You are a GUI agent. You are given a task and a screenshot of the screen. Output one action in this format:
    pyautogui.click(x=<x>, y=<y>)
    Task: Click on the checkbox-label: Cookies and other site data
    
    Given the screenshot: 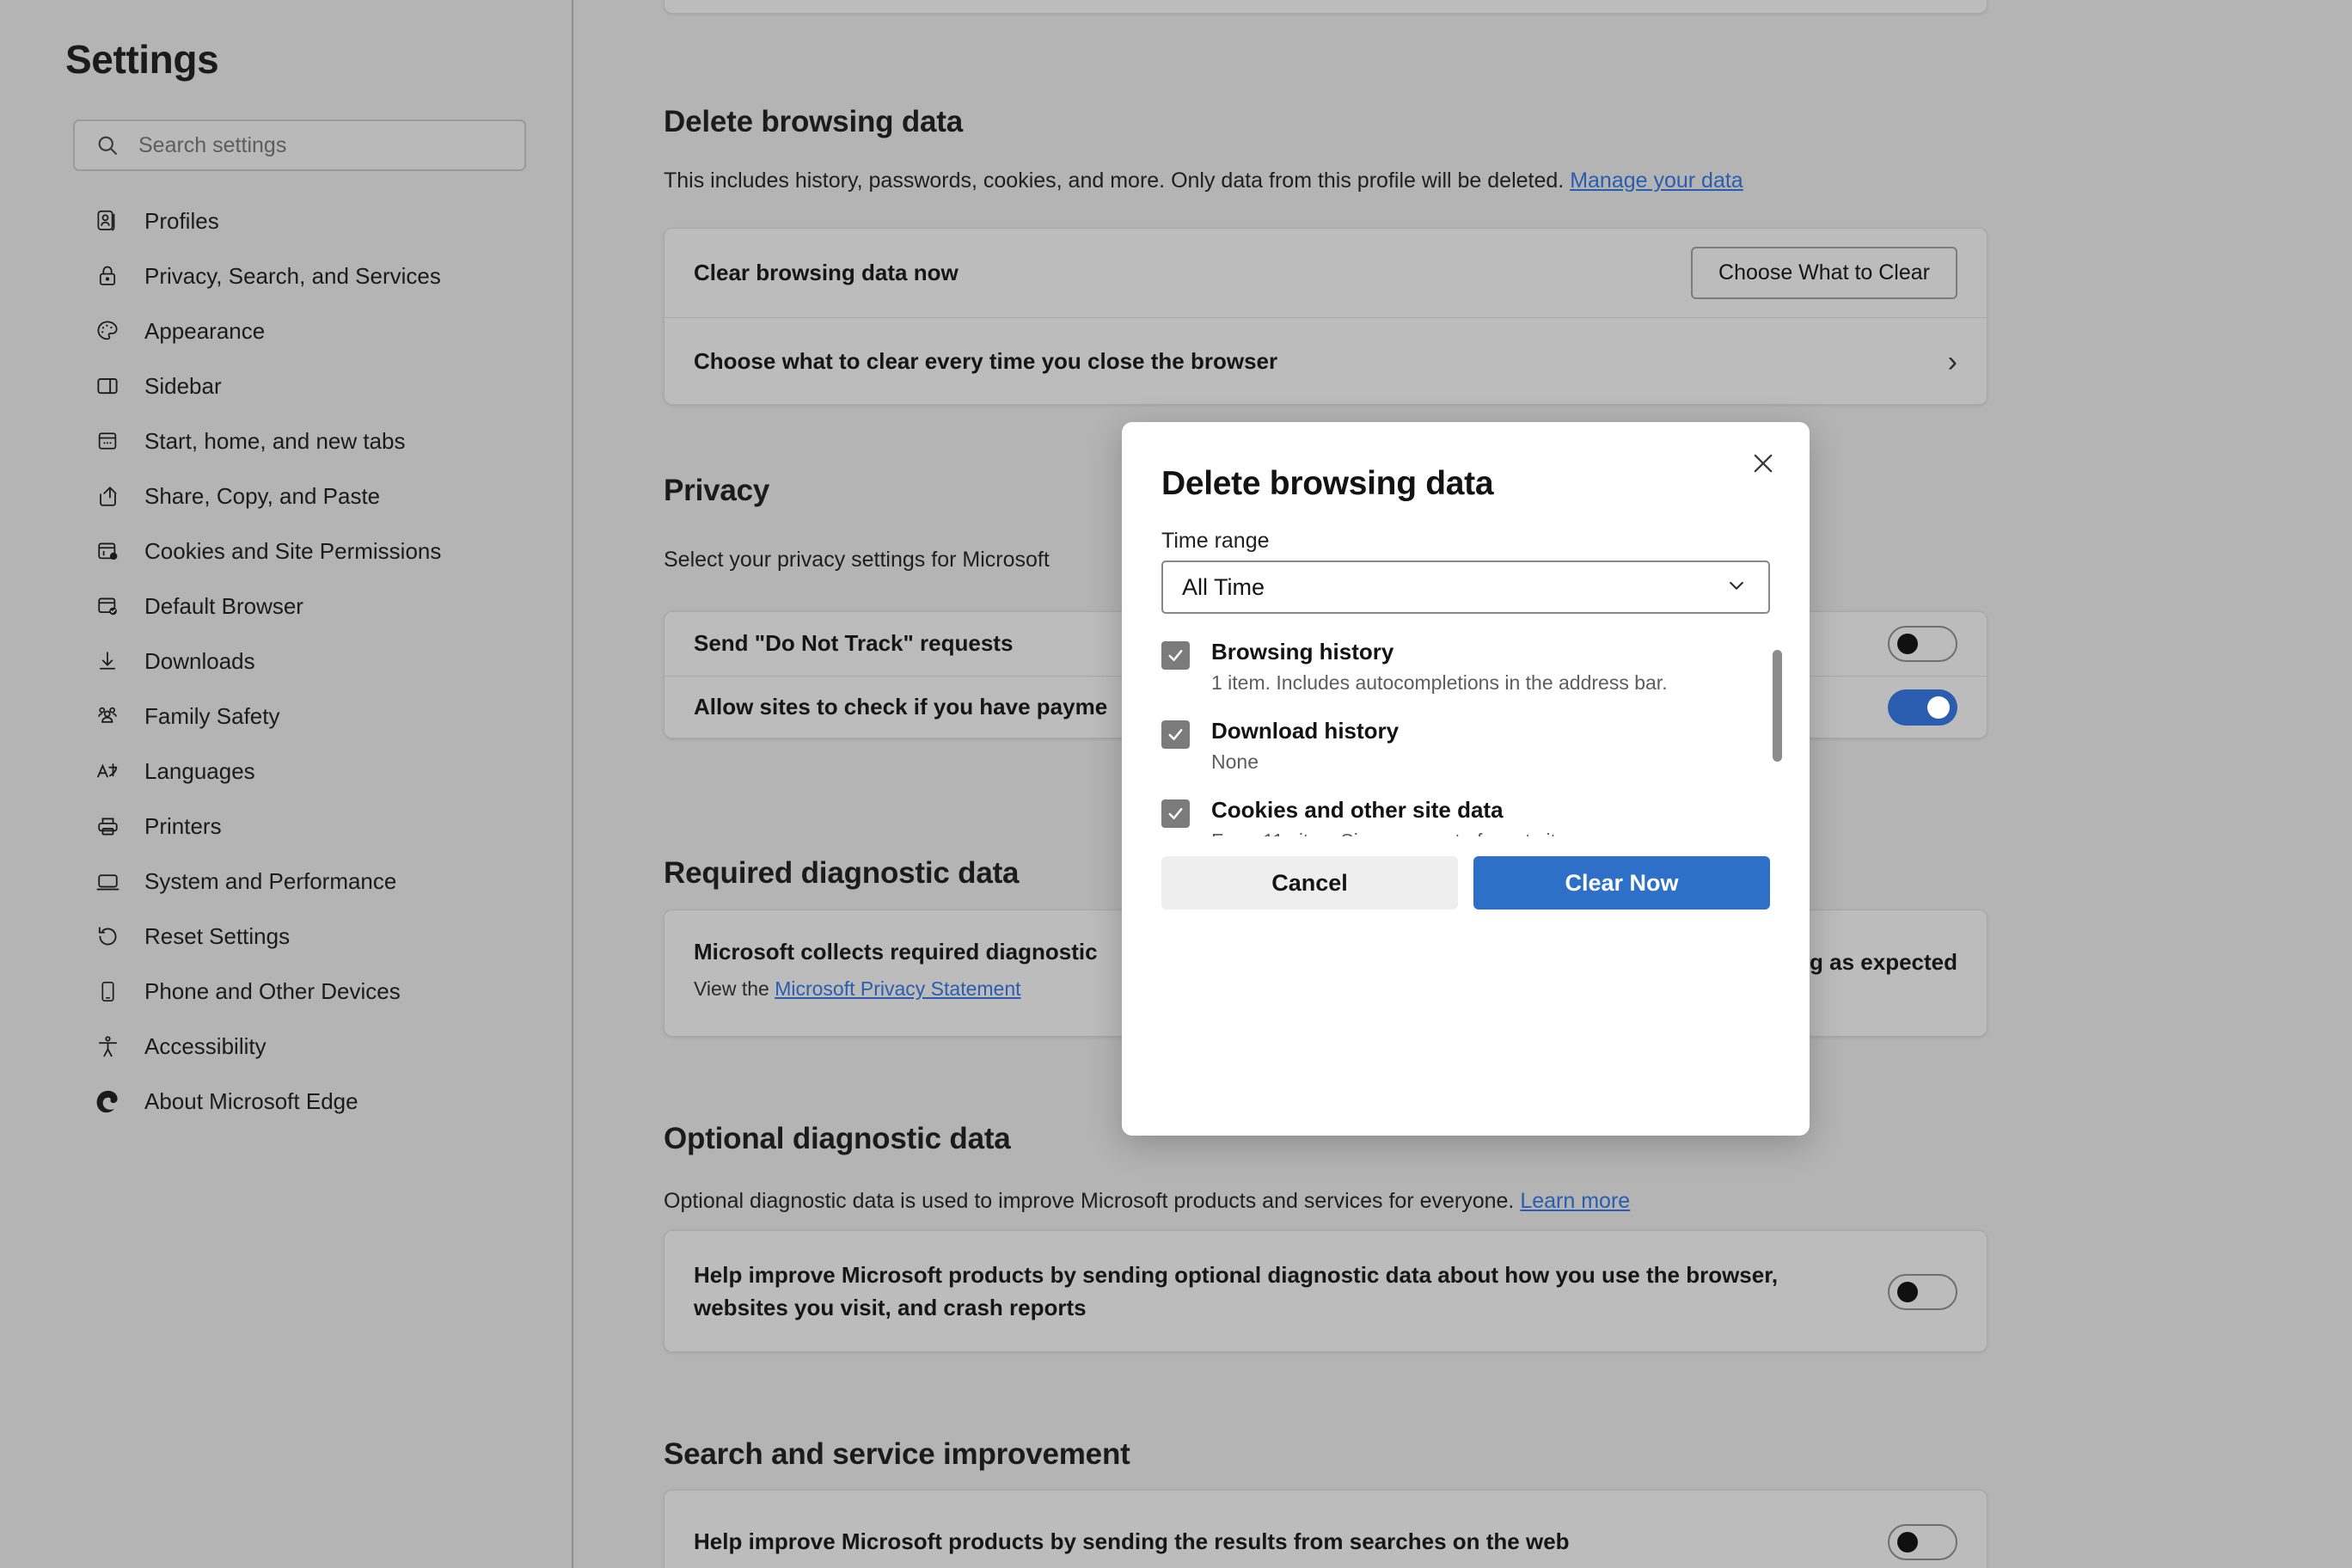 What is the action you would take?
    pyautogui.click(x=1357, y=810)
    